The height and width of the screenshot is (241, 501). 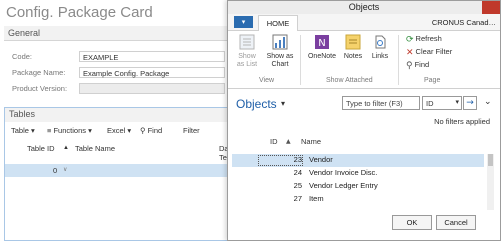 What do you see at coordinates (358, 199) in the screenshot?
I see `table-row: 27 Item` at bounding box center [358, 199].